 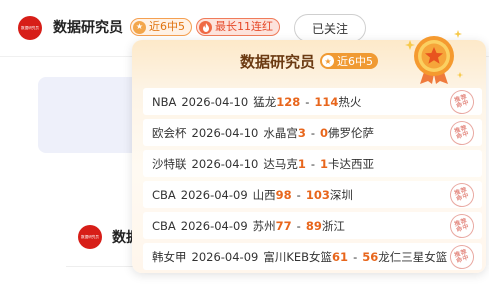 What do you see at coordinates (280, 132) in the screenshot?
I see `record-home-team: 水晶宫` at bounding box center [280, 132].